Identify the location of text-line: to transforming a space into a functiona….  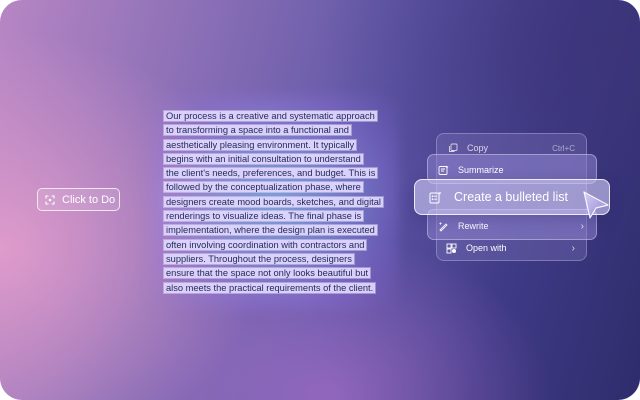
(257, 130).